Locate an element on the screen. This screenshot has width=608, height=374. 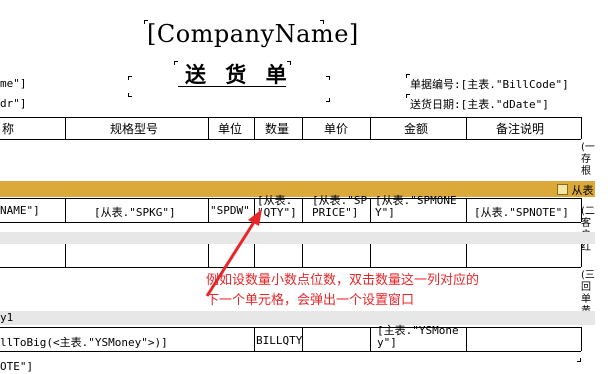
report-title: 送 货 单 is located at coordinates (239, 74).